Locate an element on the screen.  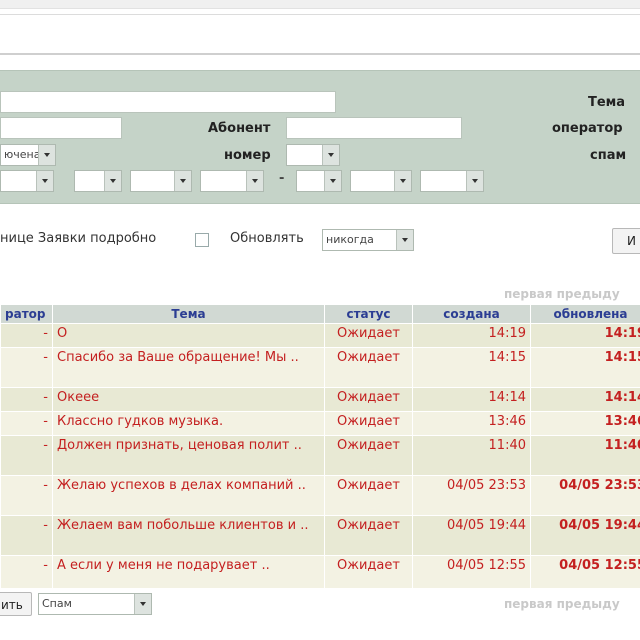
label-number: номер is located at coordinates (247, 155).